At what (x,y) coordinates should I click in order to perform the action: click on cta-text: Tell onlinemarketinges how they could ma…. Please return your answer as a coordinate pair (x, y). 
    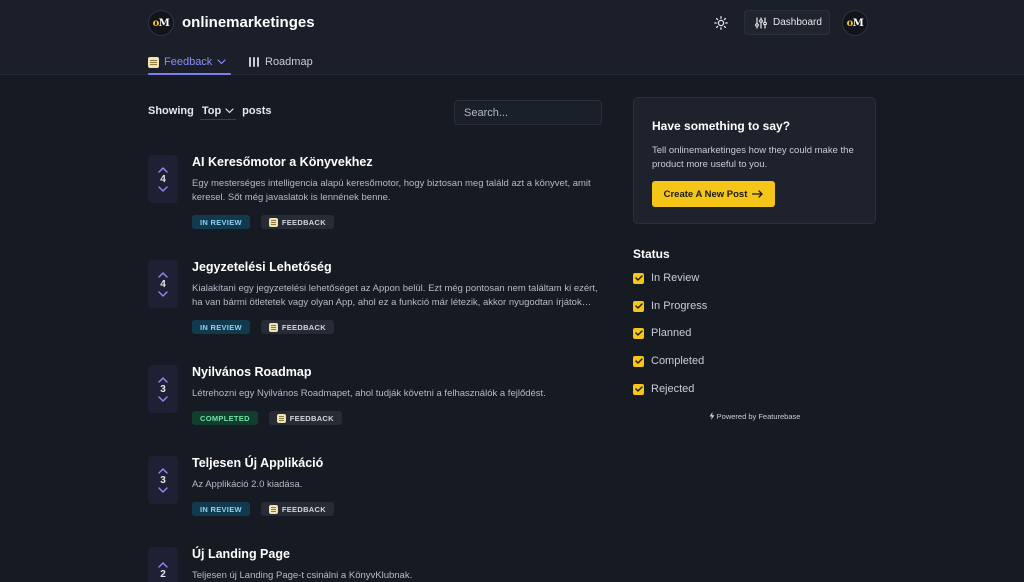
    Looking at the image, I should click on (753, 157).